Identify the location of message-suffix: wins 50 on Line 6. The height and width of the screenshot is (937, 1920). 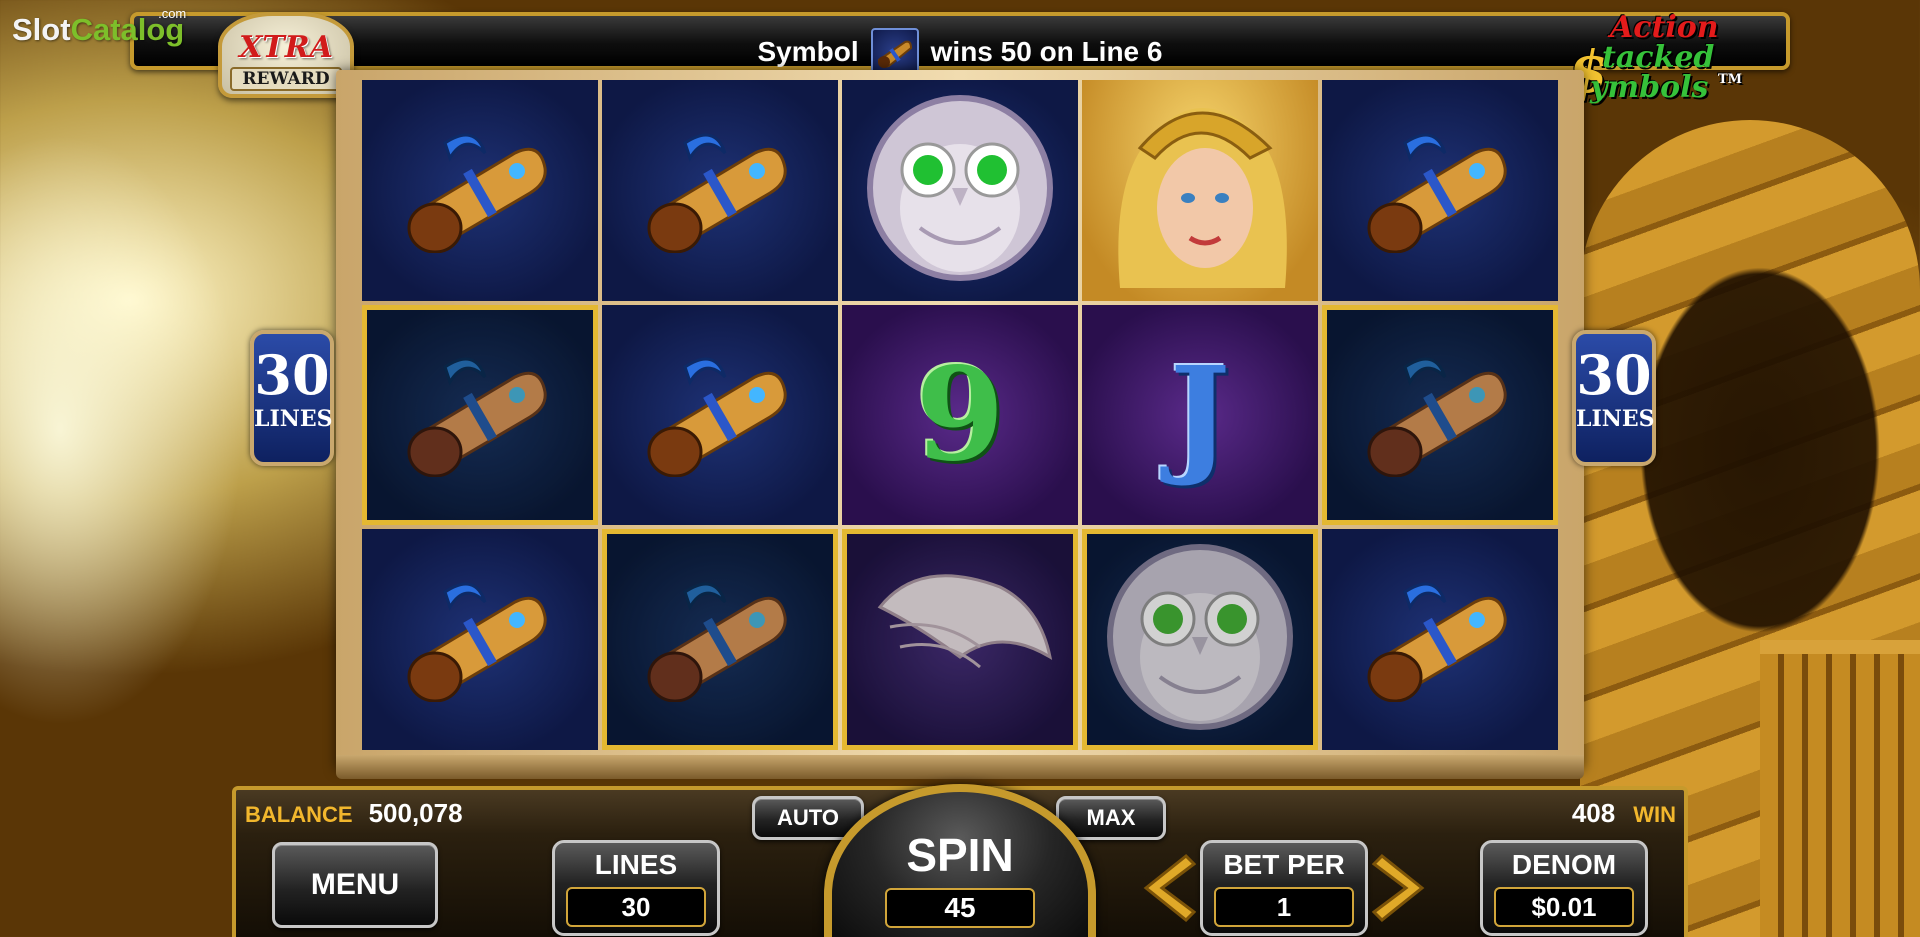
(1046, 51).